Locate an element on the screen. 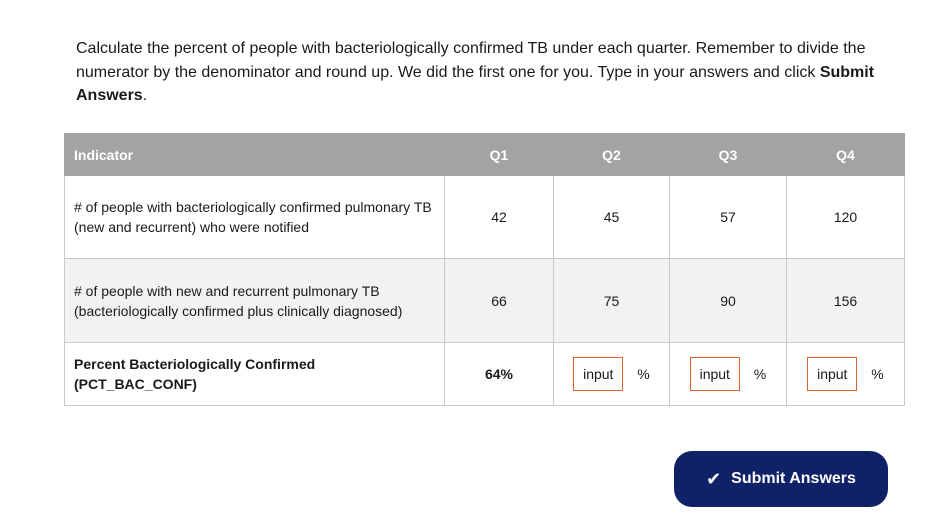 Image resolution: width=940 pixels, height=528 pixels. instructions-end: . is located at coordinates (145, 95).